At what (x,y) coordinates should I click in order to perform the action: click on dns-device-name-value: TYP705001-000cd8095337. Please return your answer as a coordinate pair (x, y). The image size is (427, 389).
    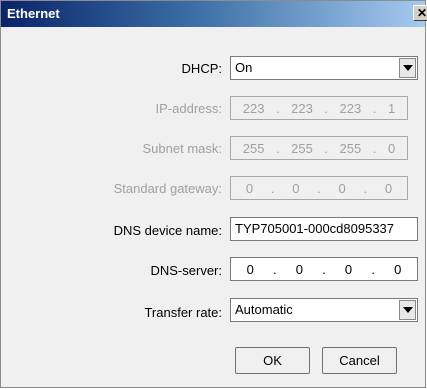
    Looking at the image, I should click on (315, 228).